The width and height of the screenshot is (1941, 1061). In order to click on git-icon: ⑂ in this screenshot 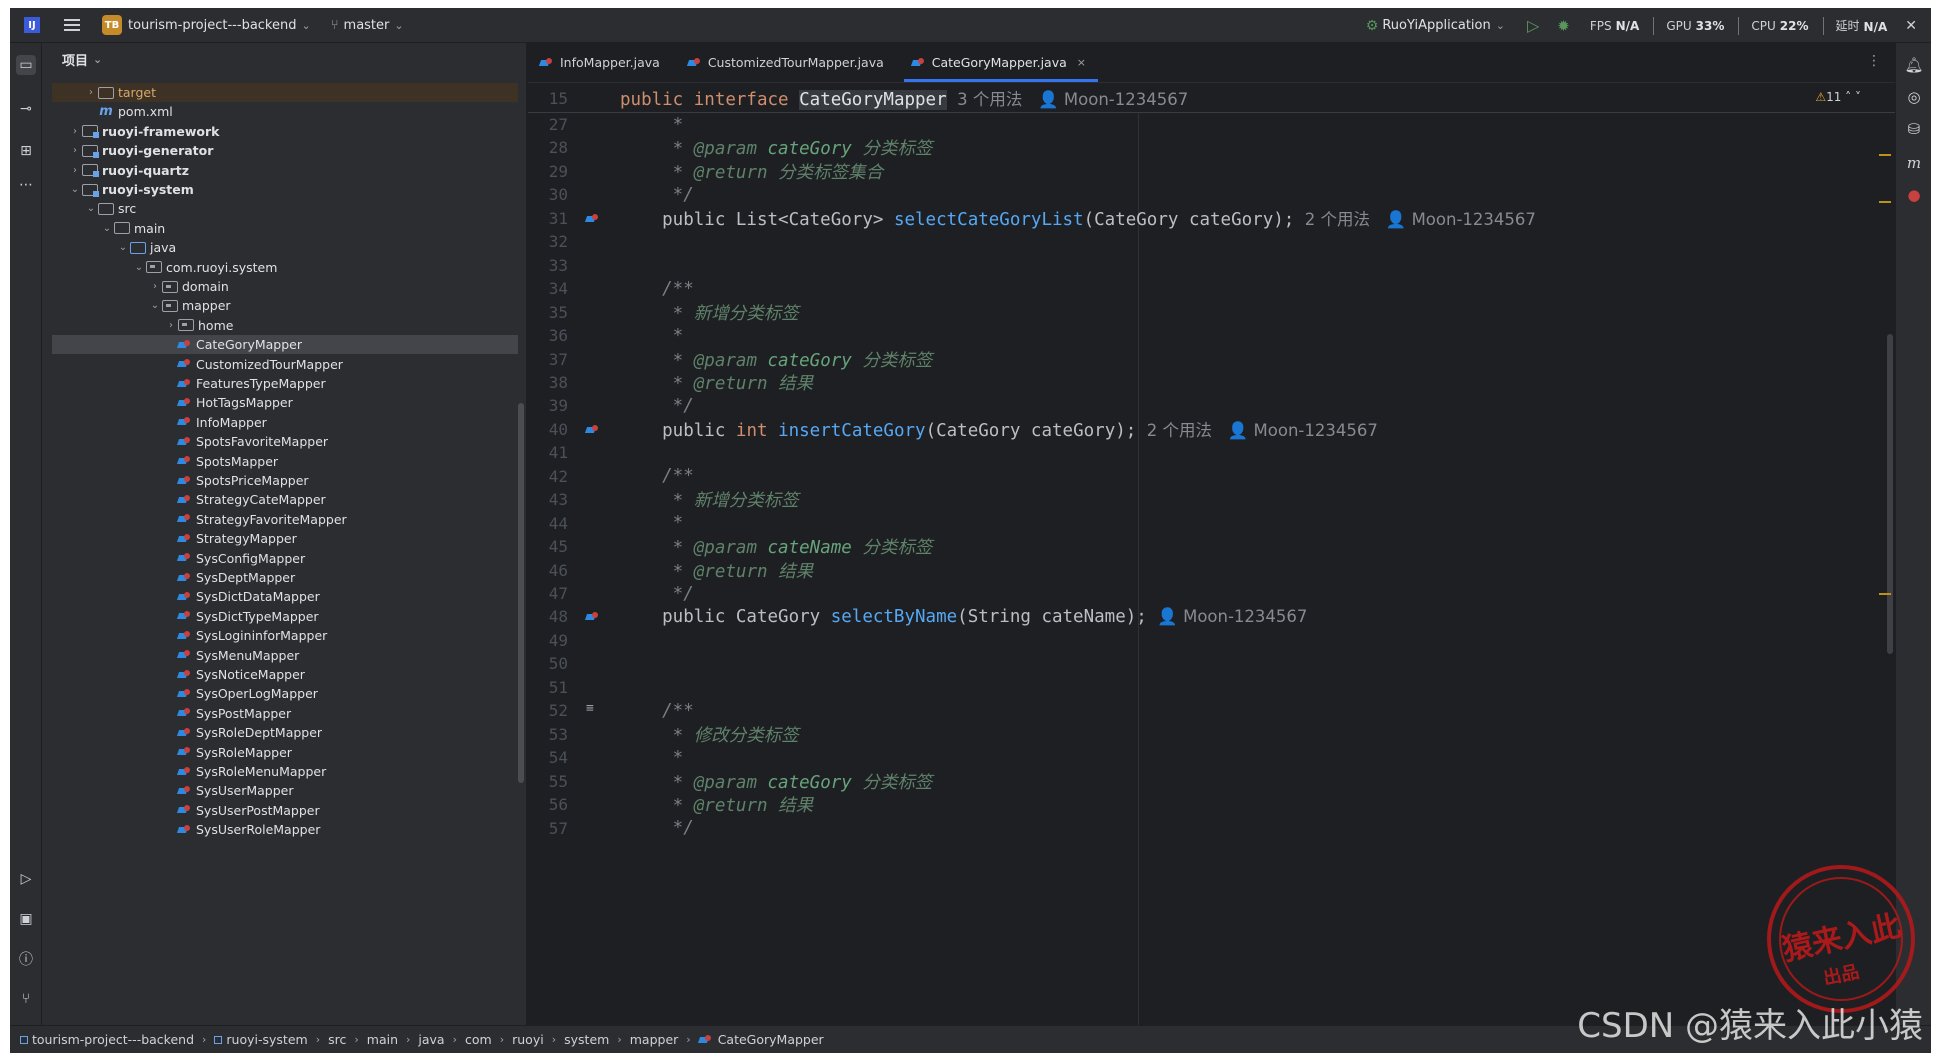, I will do `click(26, 999)`.